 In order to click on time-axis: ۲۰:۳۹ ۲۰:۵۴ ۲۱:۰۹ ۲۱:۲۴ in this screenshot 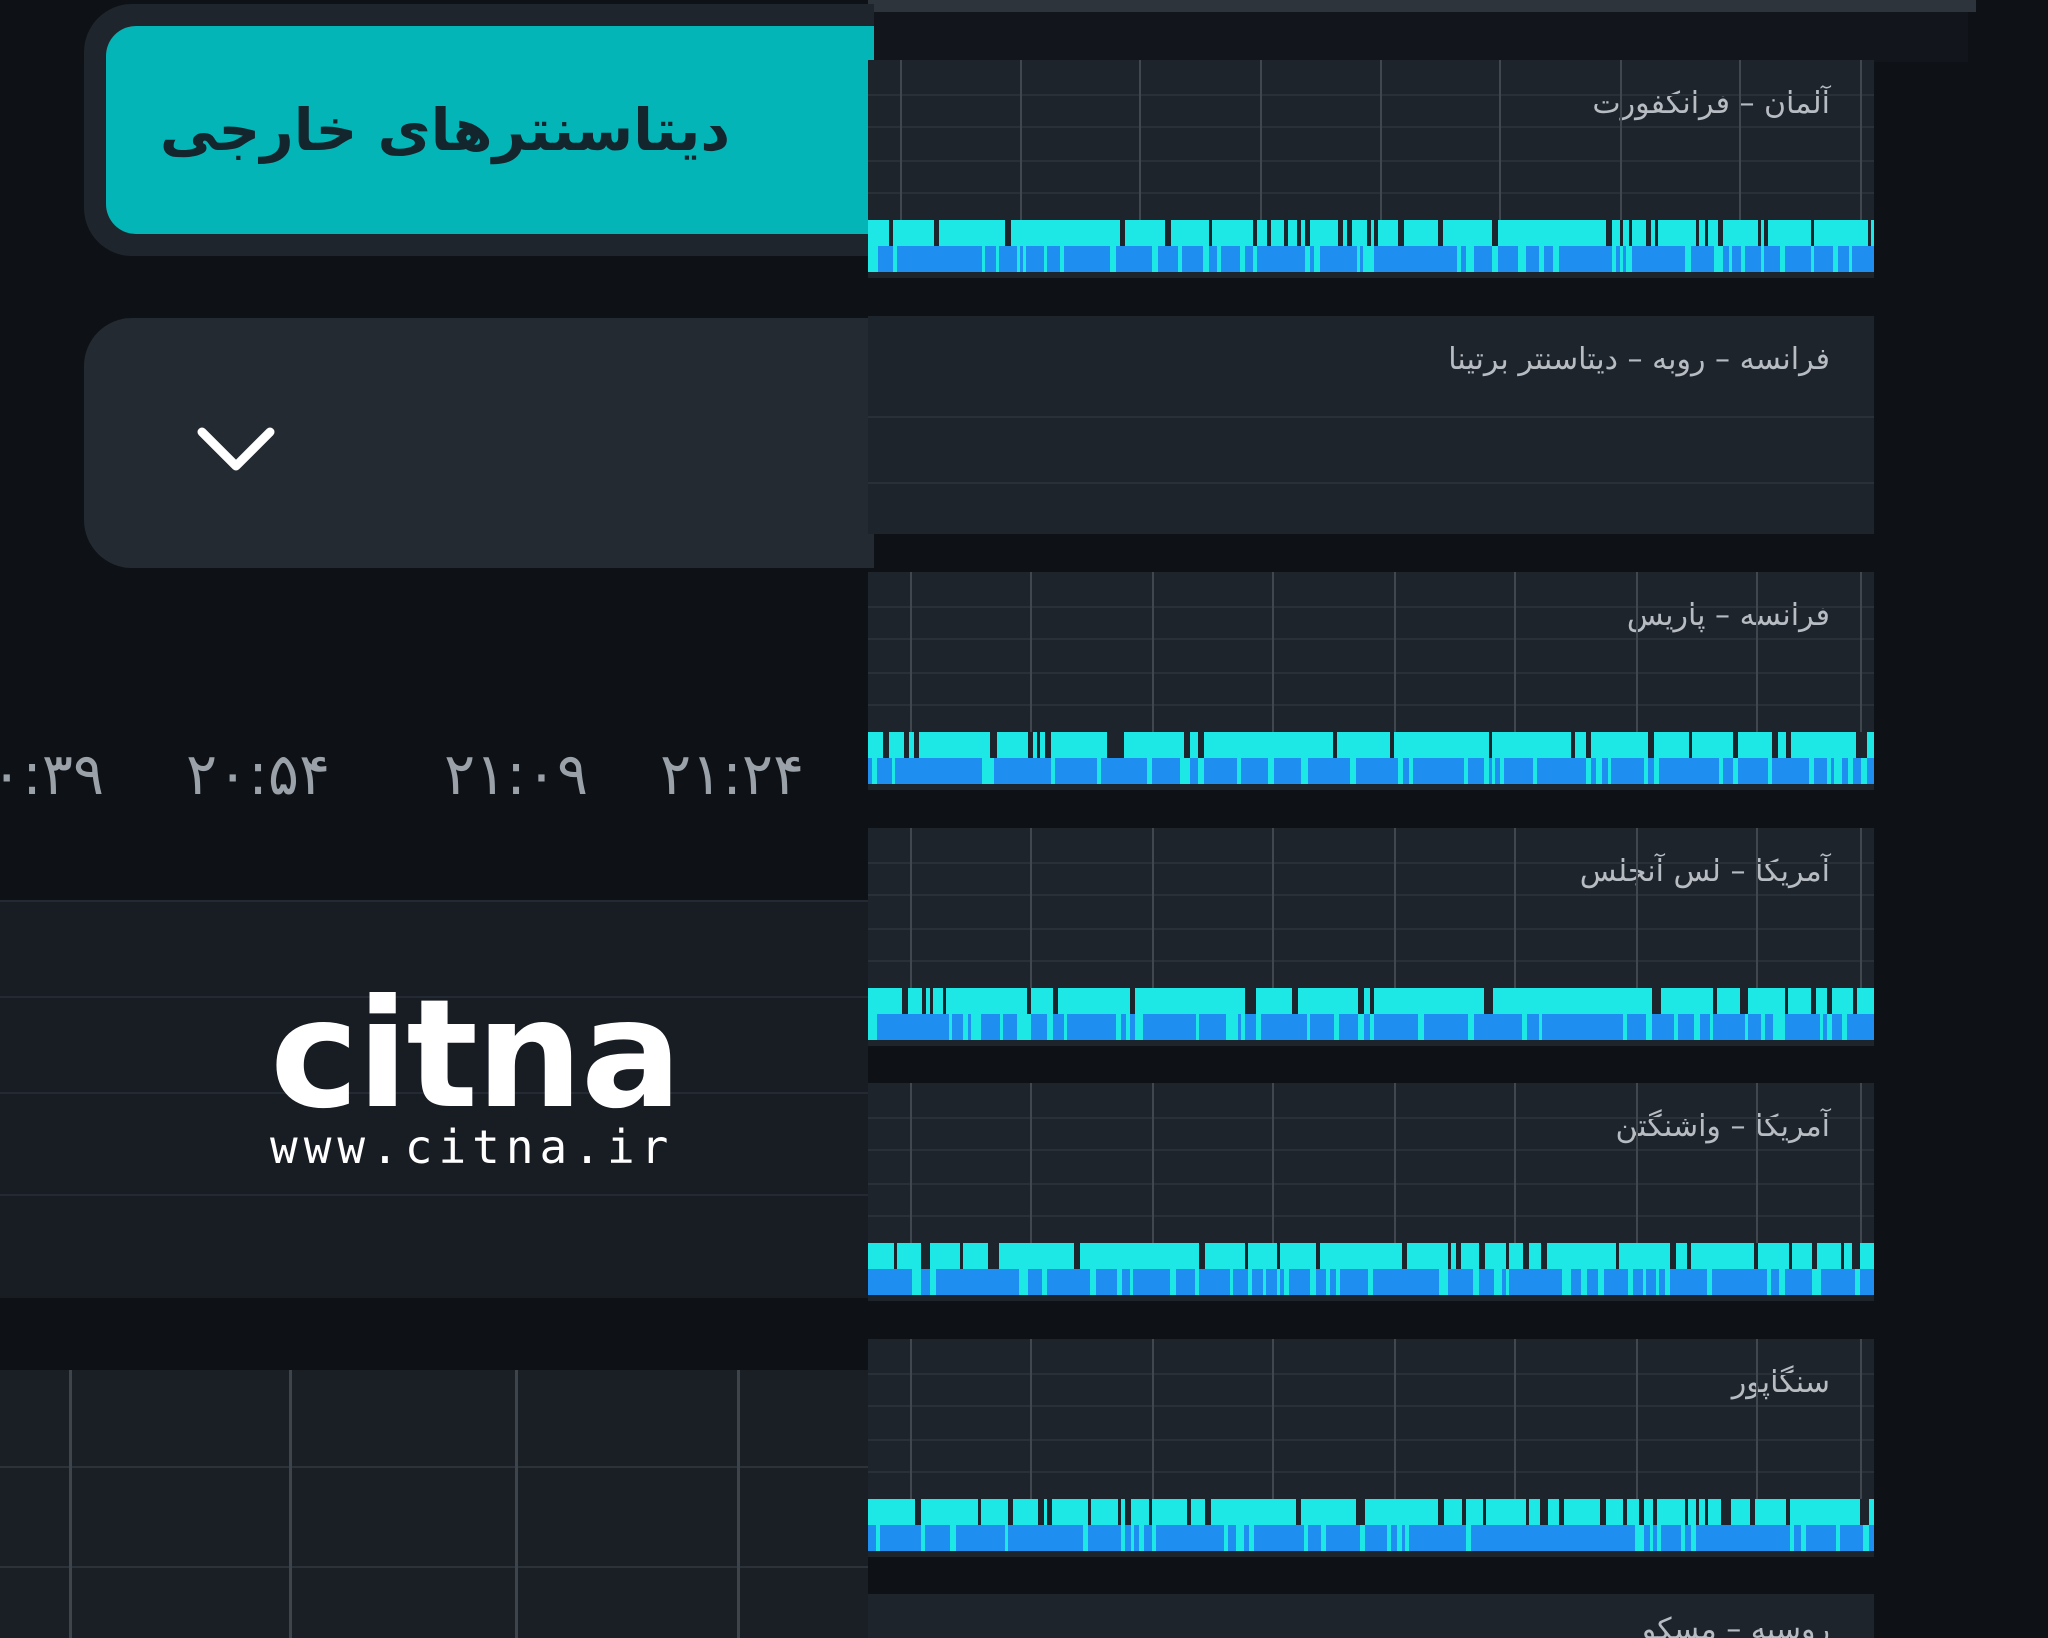, I will do `click(434, 785)`.